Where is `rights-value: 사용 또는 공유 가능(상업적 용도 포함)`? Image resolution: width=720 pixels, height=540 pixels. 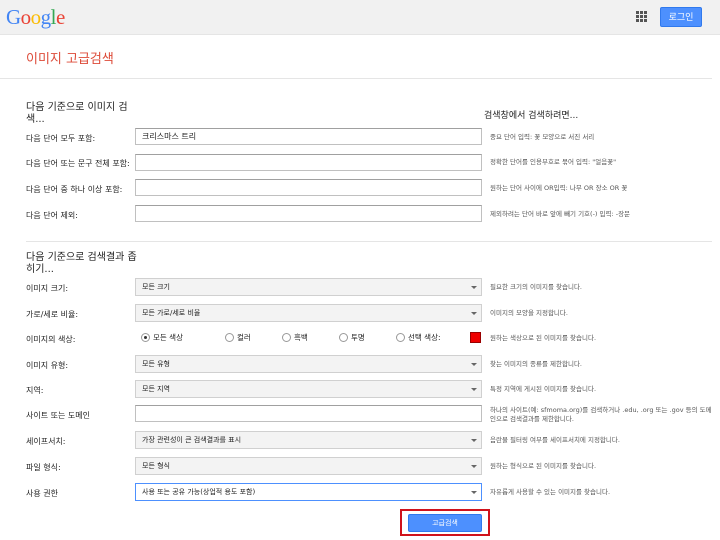 rights-value: 사용 또는 공유 가능(상업적 용도 포함) is located at coordinates (199, 492).